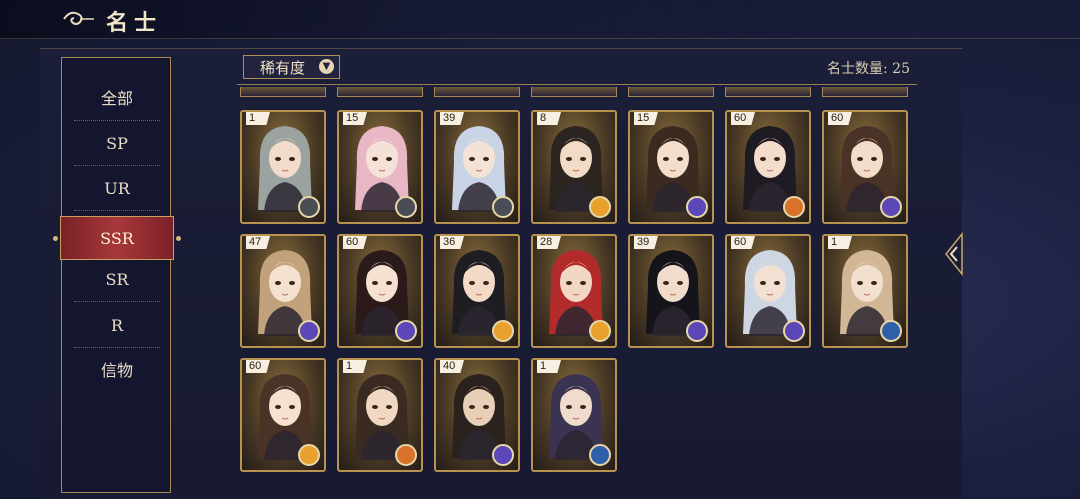 This screenshot has width=1080, height=499. I want to click on sort-label: 稀有度, so click(283, 68).